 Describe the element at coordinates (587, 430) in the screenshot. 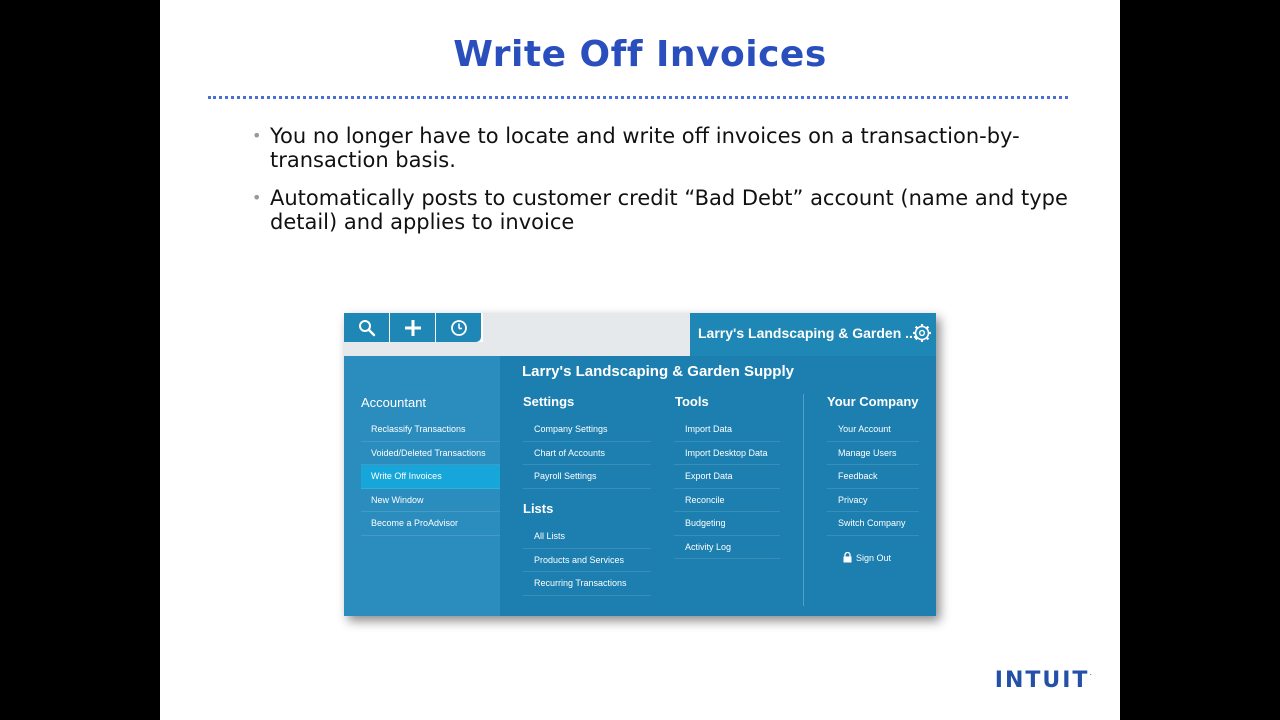

I see `menu-item-company-settings: Company Settings` at that location.